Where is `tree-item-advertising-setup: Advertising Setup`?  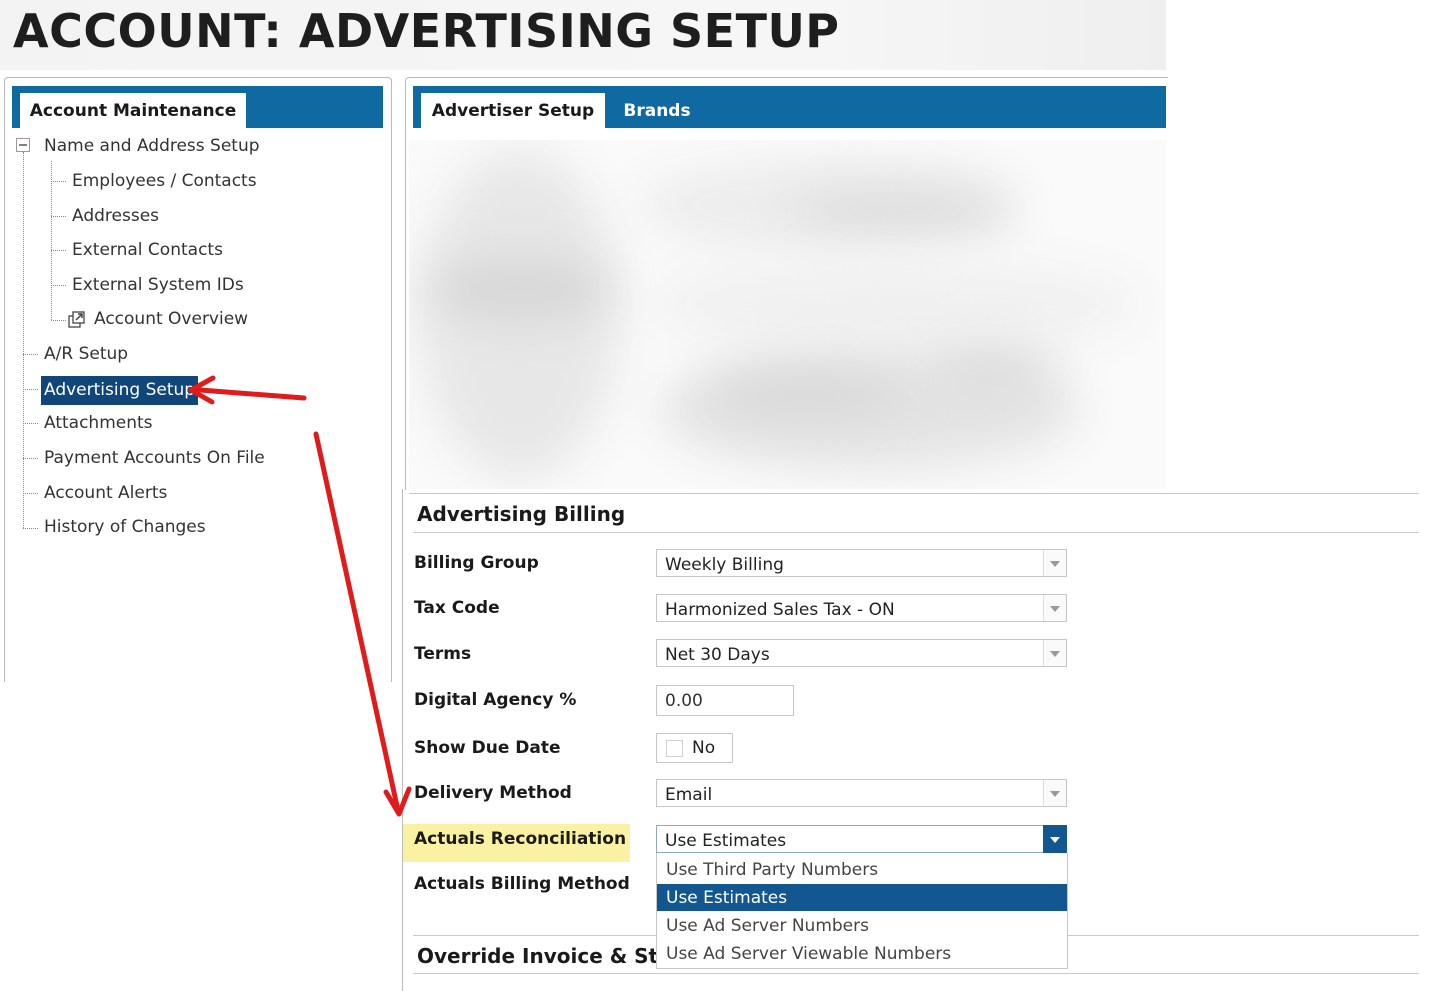 tree-item-advertising-setup: Advertising Setup is located at coordinates (120, 390).